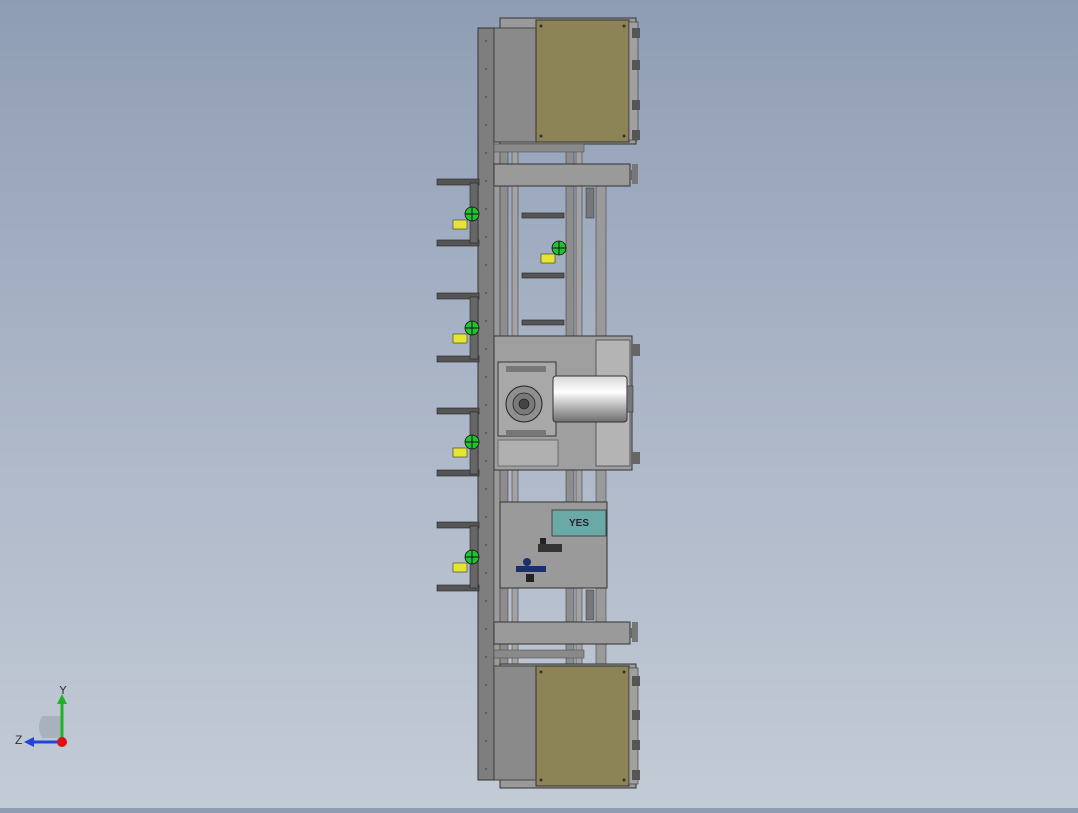  Describe the element at coordinates (562, 175) in the screenshot. I see `upper-crossbeam` at that location.